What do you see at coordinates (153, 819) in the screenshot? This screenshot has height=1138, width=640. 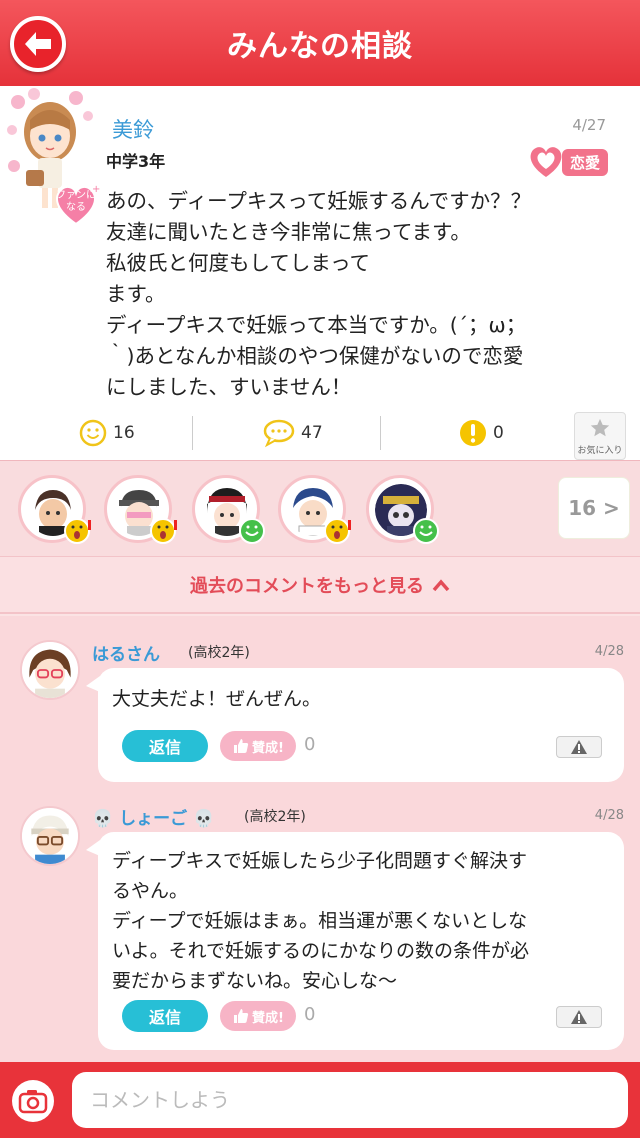 I see `commenter-name: しょーご` at bounding box center [153, 819].